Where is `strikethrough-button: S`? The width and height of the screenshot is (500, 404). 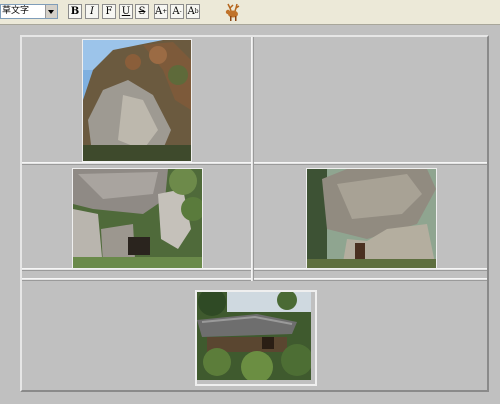 strikethrough-button: S is located at coordinates (142, 11).